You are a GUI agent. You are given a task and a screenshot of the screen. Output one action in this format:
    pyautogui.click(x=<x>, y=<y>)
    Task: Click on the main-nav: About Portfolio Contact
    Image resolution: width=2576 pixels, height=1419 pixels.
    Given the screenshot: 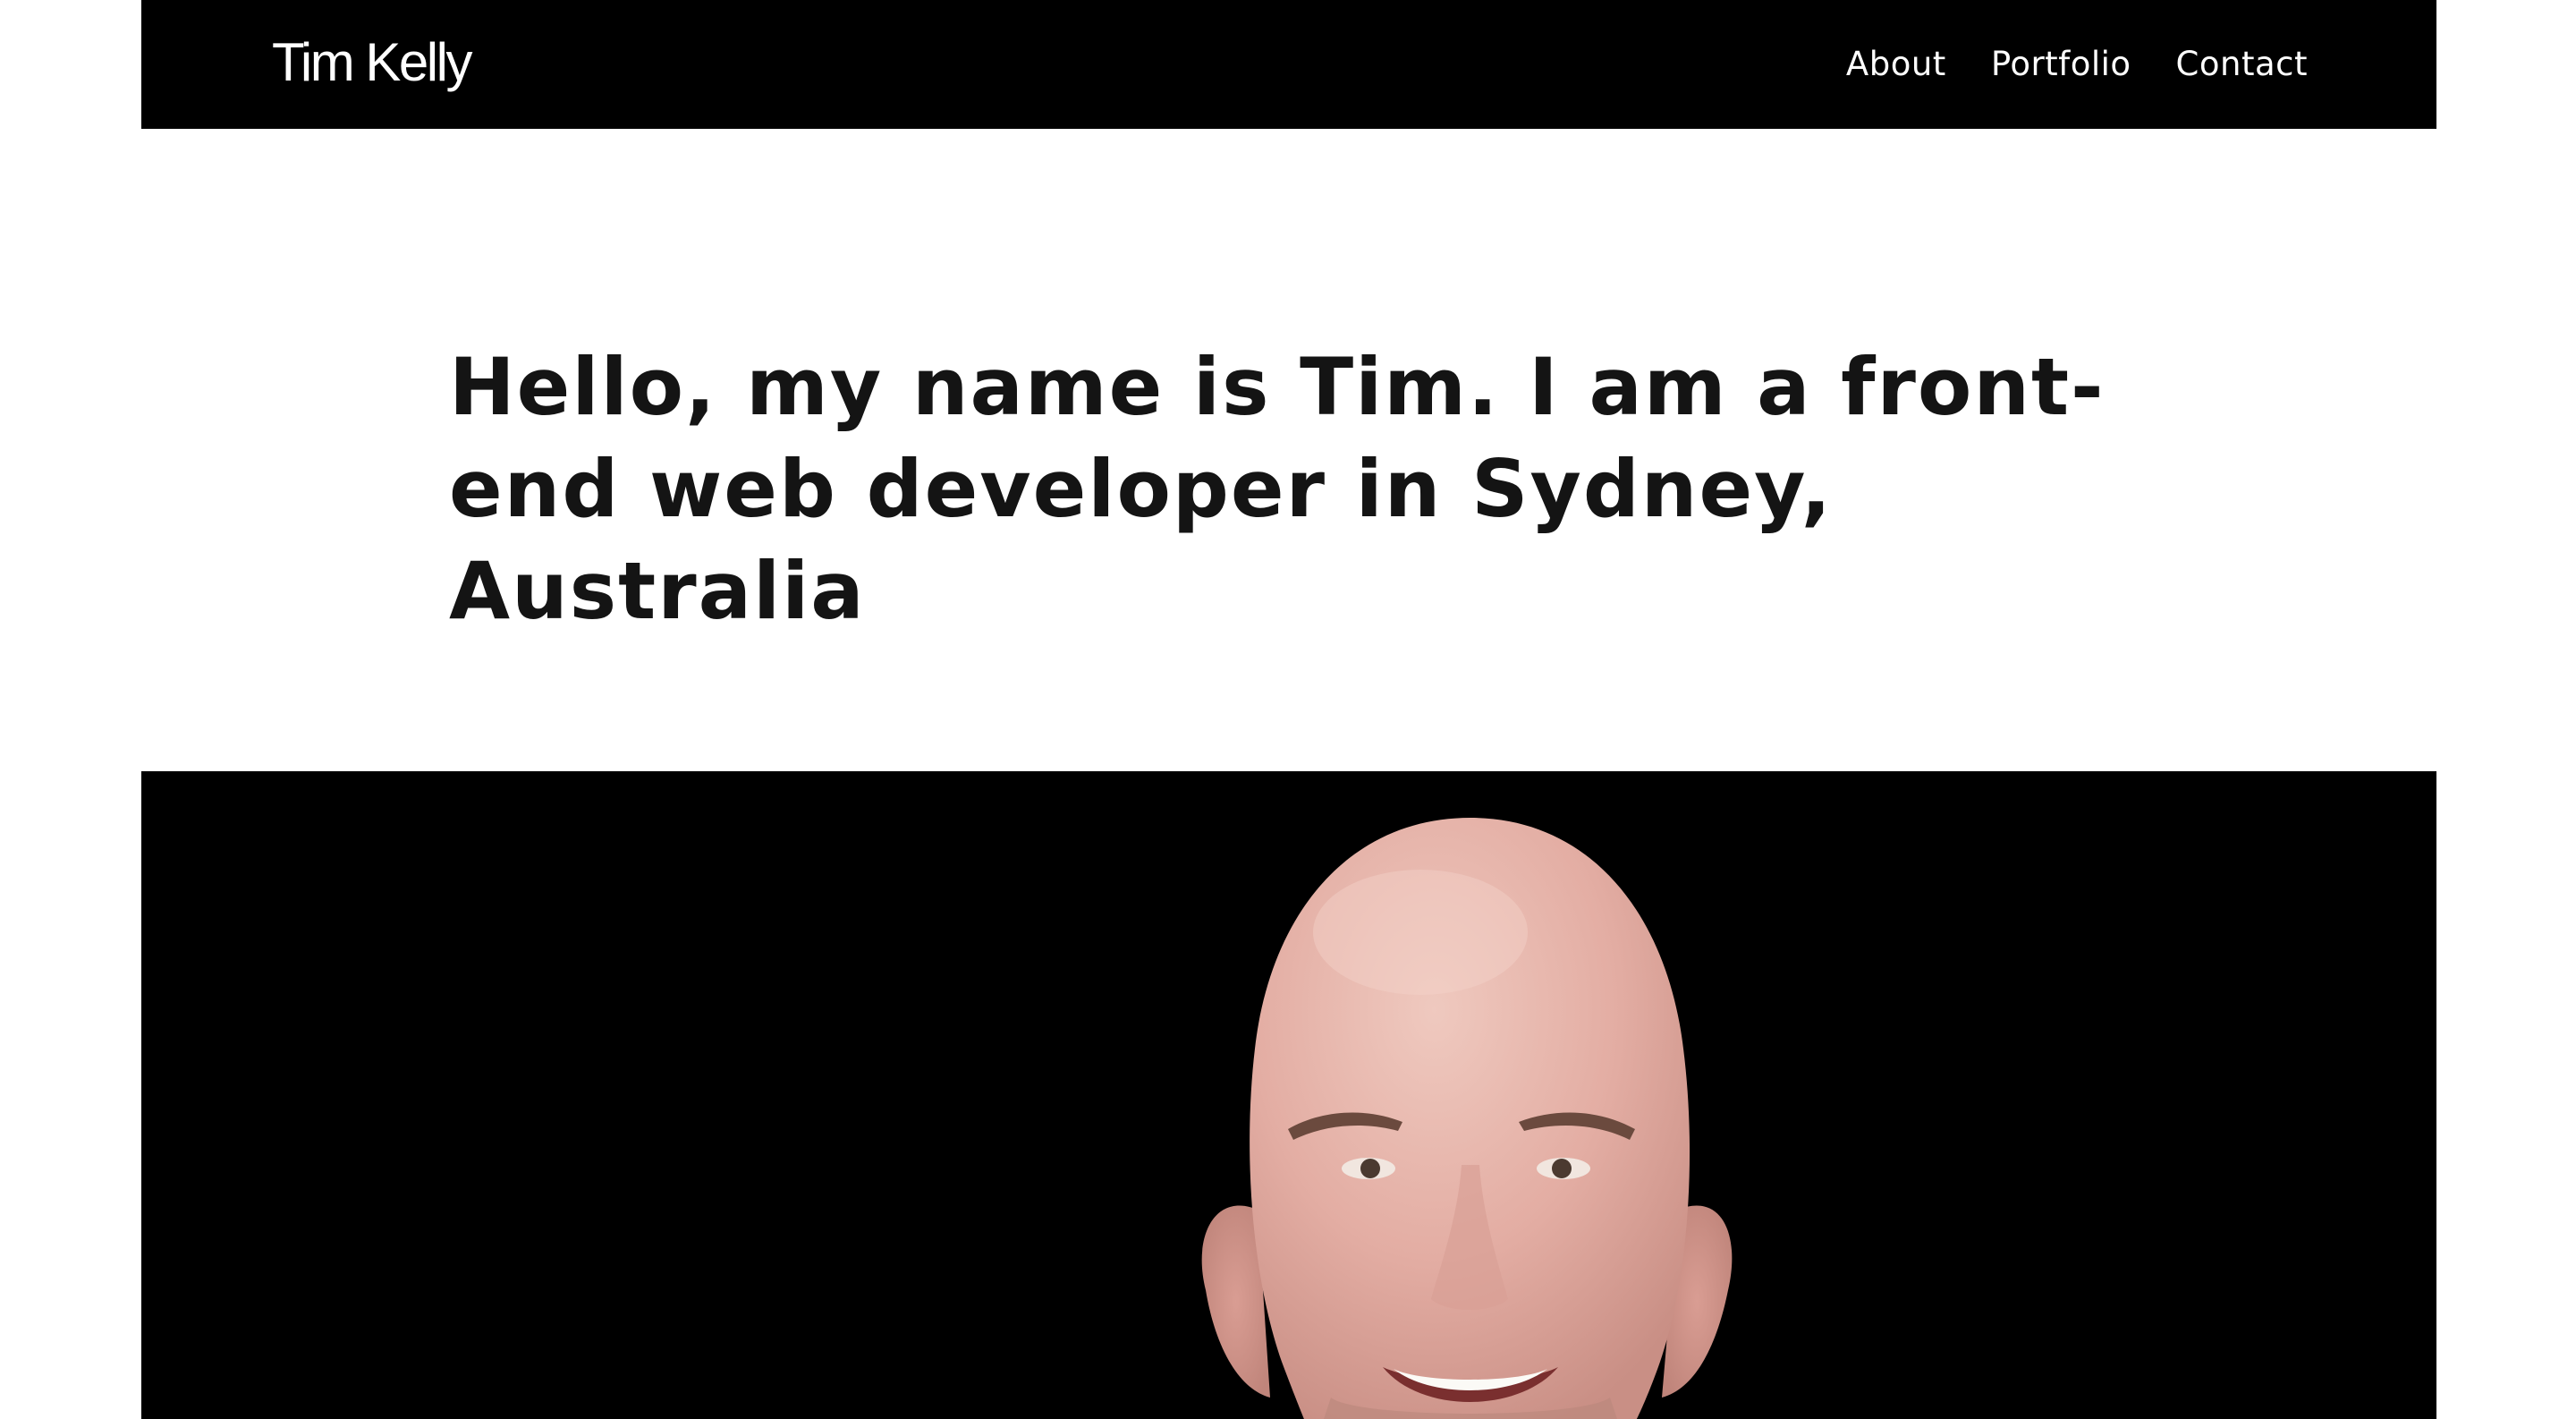 What is the action you would take?
    pyautogui.click(x=2077, y=64)
    